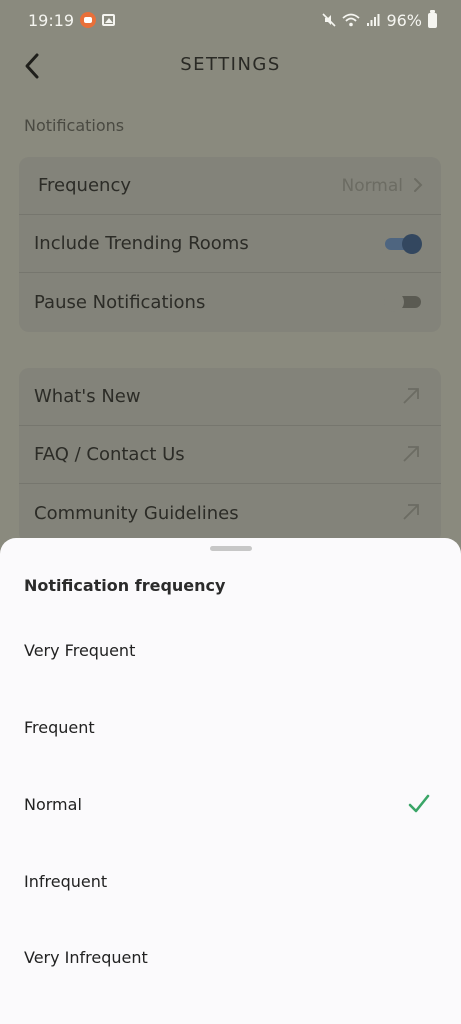  I want to click on checkmark-icon, so click(419, 803).